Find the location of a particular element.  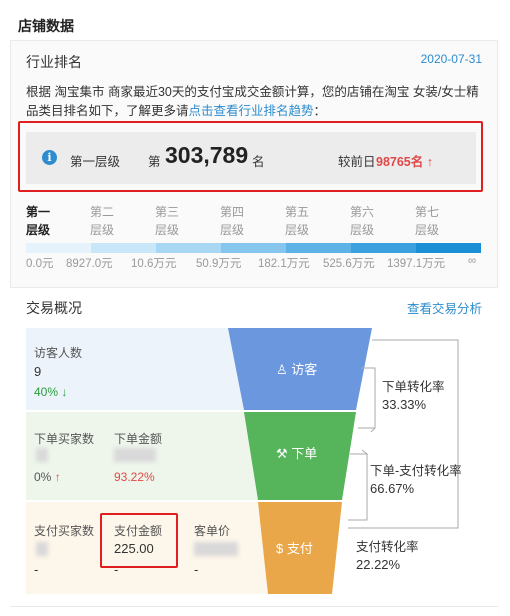

conv-order: 下单转化率 33.33% is located at coordinates (413, 396).